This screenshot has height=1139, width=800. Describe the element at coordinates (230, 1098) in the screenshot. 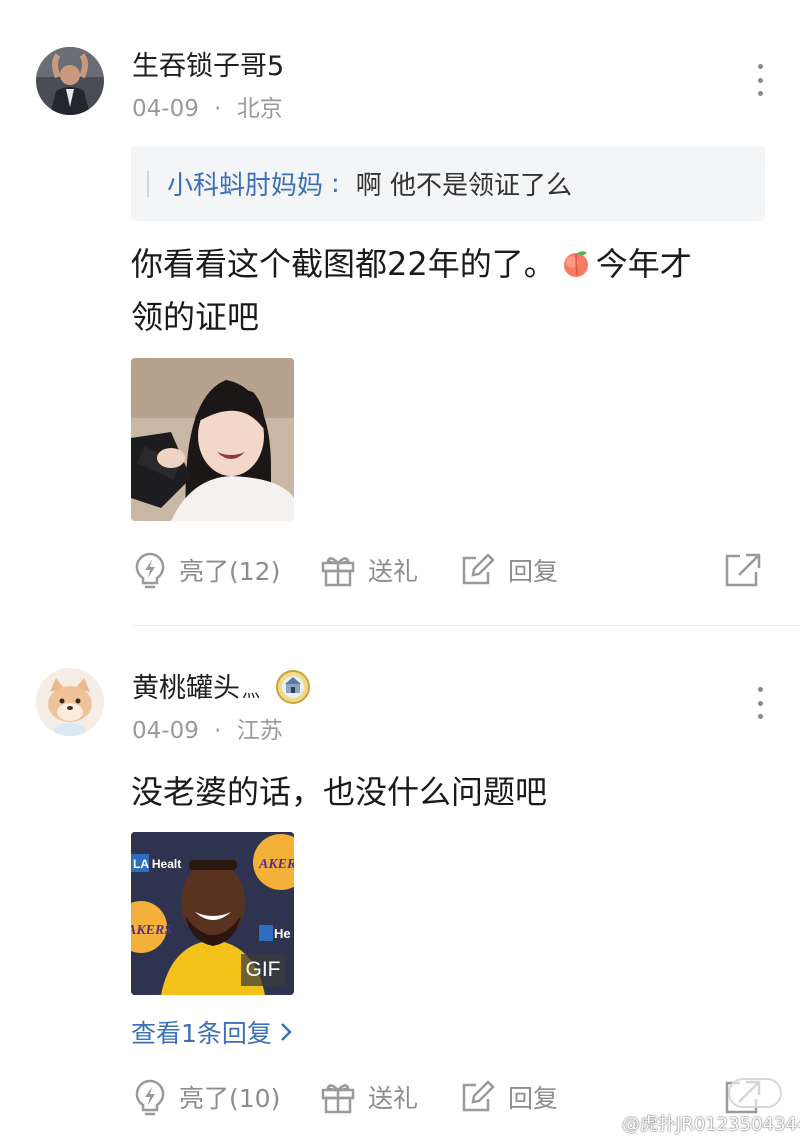

I see `like-count: 亮了(10)` at that location.